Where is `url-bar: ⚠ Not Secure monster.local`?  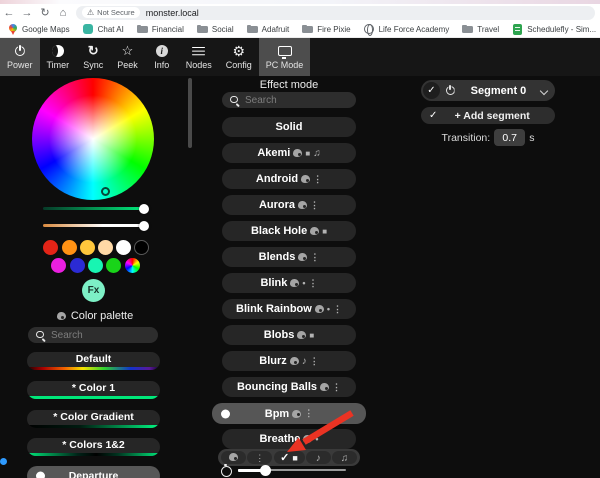
url-bar: ⚠ Not Secure monster.local is located at coordinates (335, 12).